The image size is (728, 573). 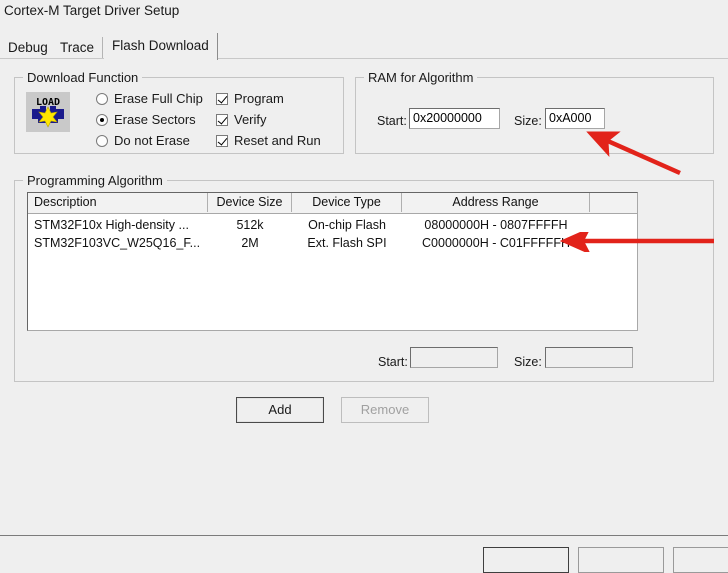 What do you see at coordinates (496, 243) in the screenshot?
I see `cell-address-range: C0000000H - C01FFFFFH` at bounding box center [496, 243].